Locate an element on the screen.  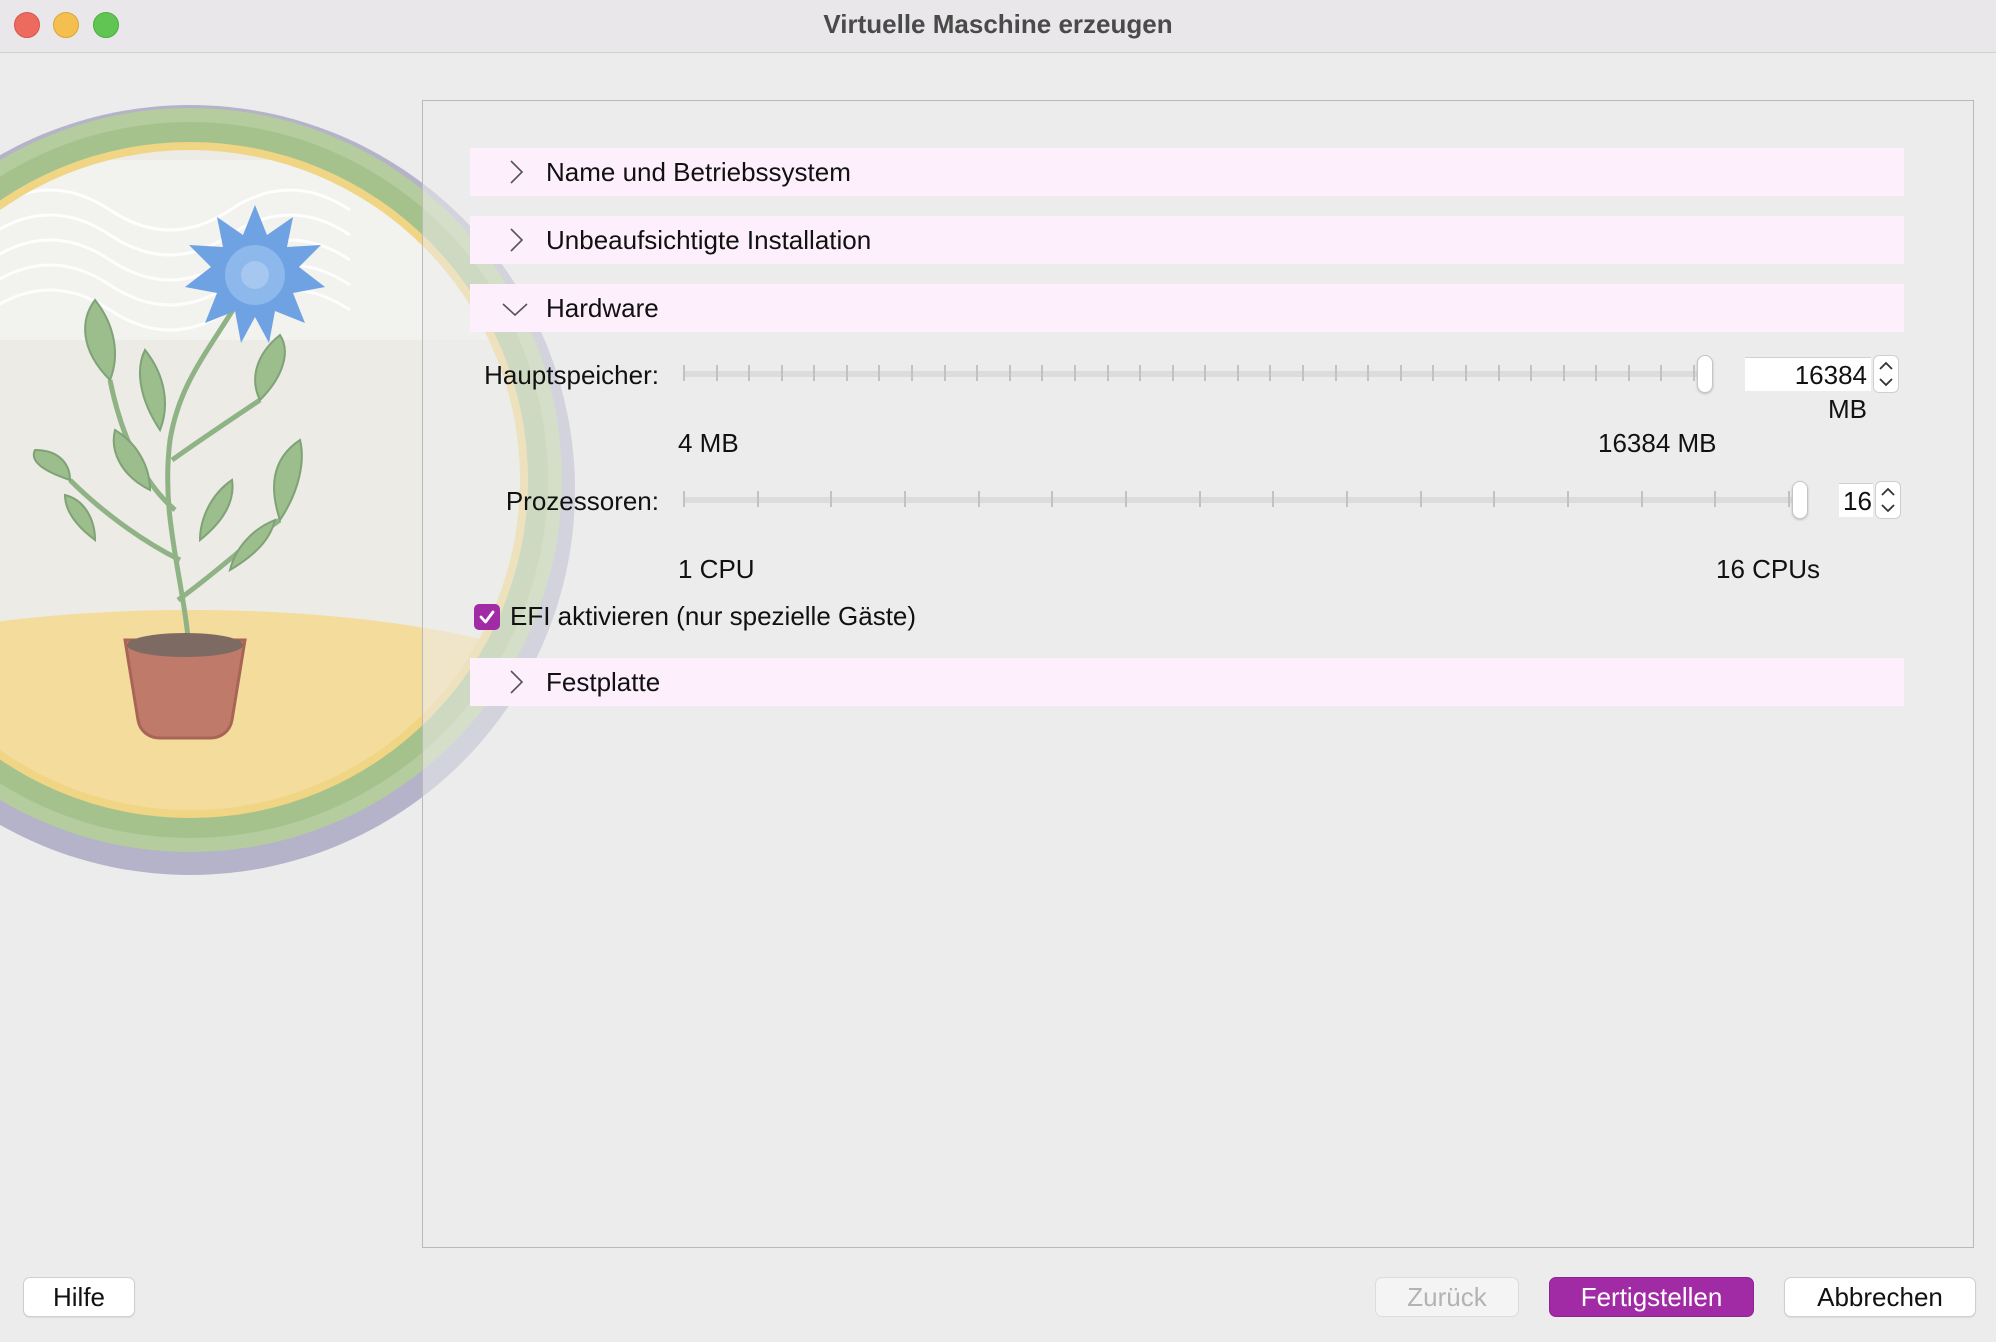
section-hard-disk: Festplatte is located at coordinates (1187, 682).